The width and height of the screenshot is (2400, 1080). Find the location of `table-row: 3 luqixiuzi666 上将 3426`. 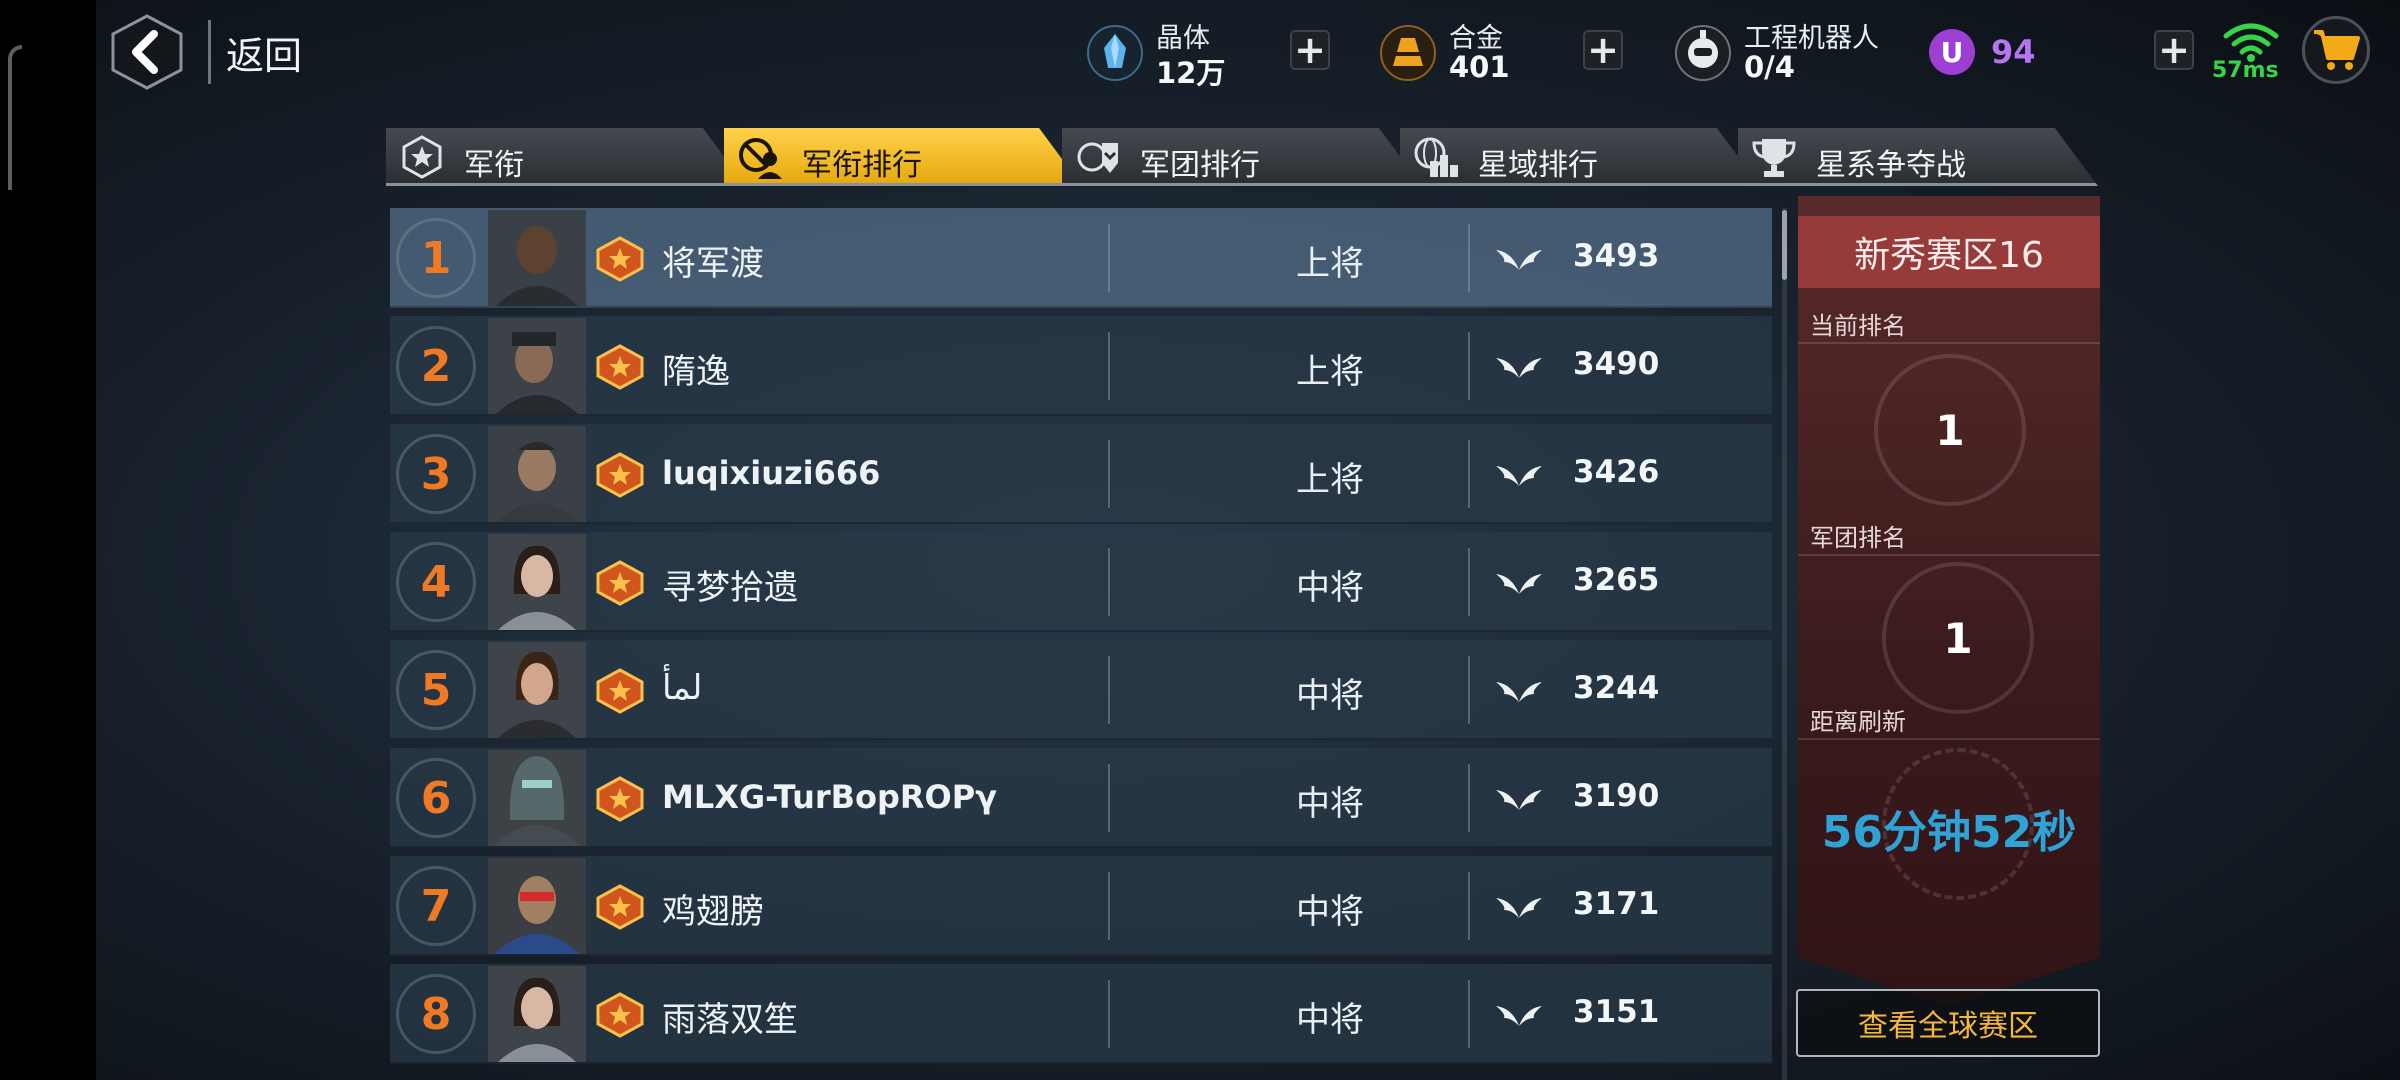

table-row: 3 luqixiuzi666 上将 3426 is located at coordinates (1081, 474).